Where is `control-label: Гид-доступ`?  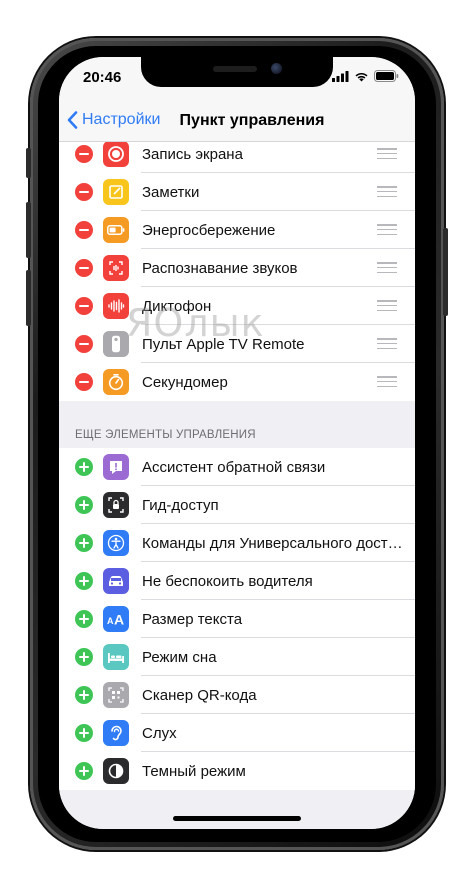
control-label: Гид-доступ is located at coordinates (180, 505).